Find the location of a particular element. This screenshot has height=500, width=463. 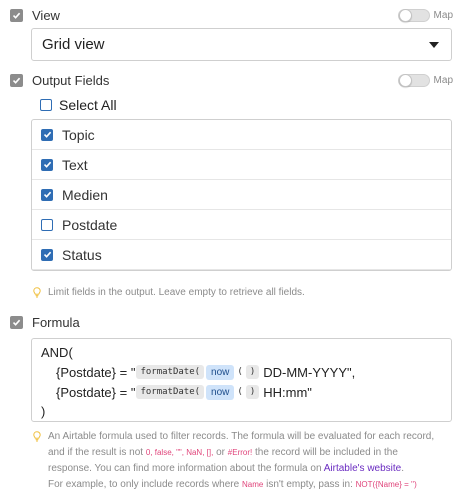

code-error: #Error! is located at coordinates (240, 452).